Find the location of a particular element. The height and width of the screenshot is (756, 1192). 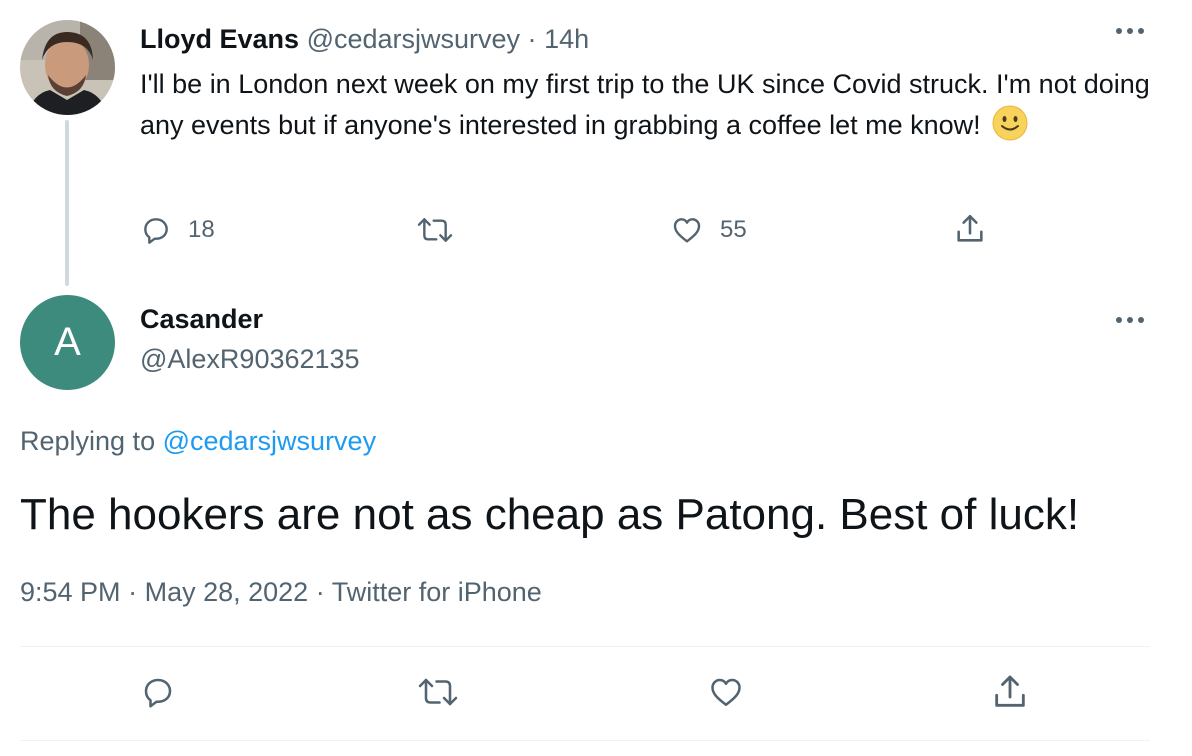

parent-header: Lloyd Evans @cedarsjwsurvey · 14h is located at coordinates (364, 39).